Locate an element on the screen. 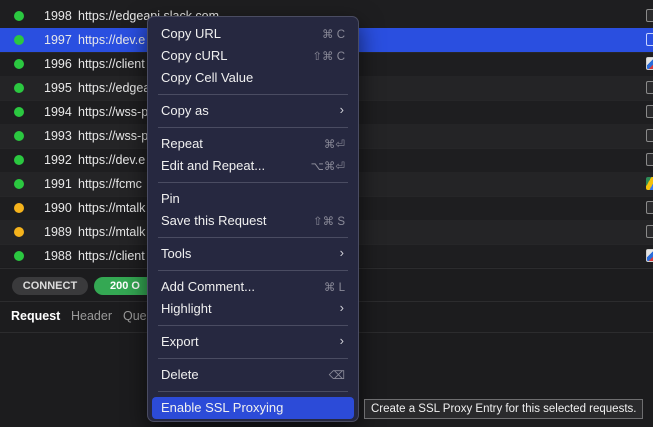  row-id: 1996 is located at coordinates (58, 64).